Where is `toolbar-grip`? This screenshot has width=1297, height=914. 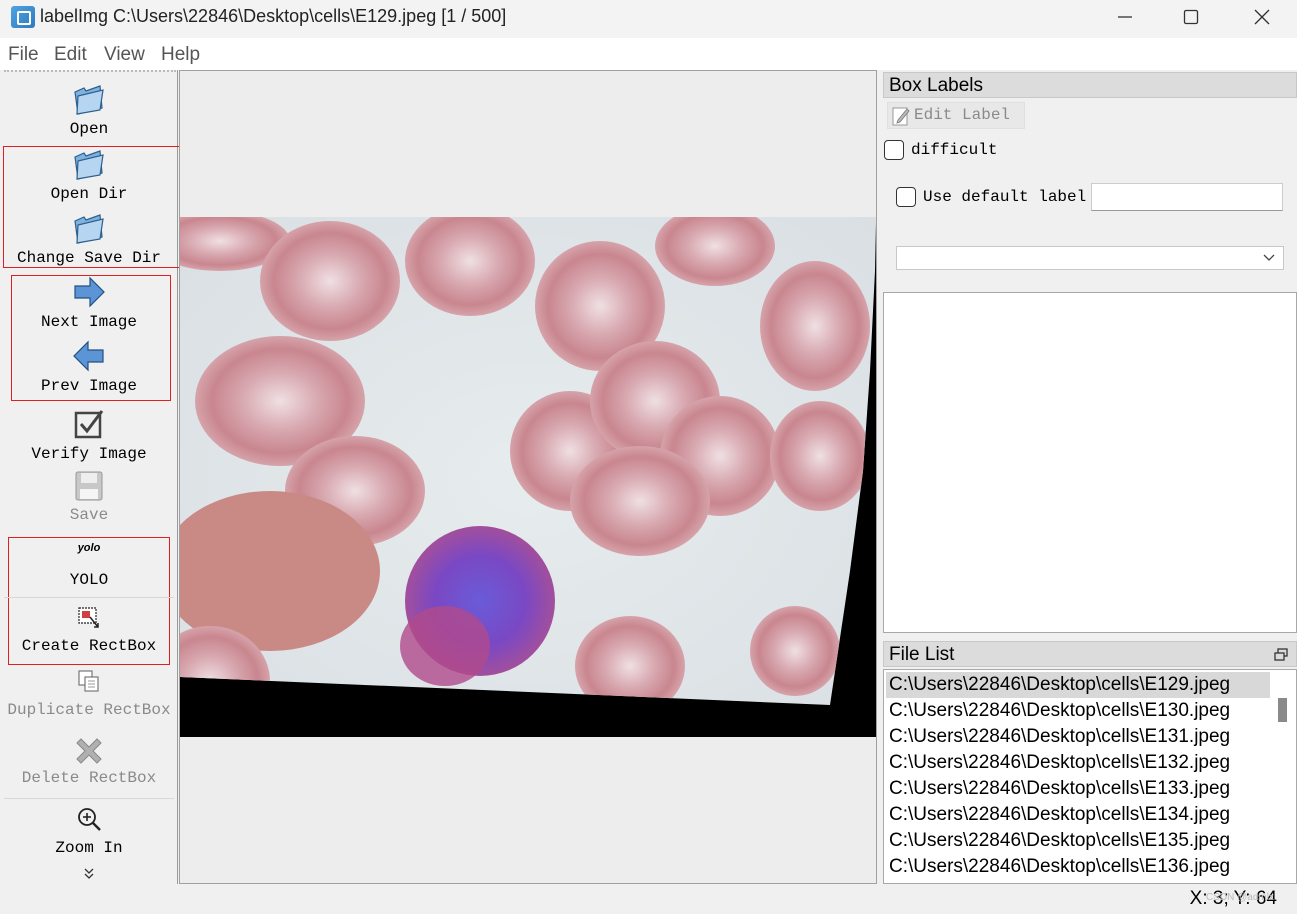
toolbar-grip is located at coordinates (90, 71).